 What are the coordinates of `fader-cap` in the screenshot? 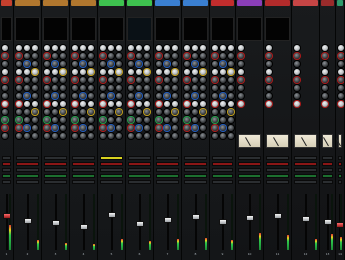 It's located at (327, 222).